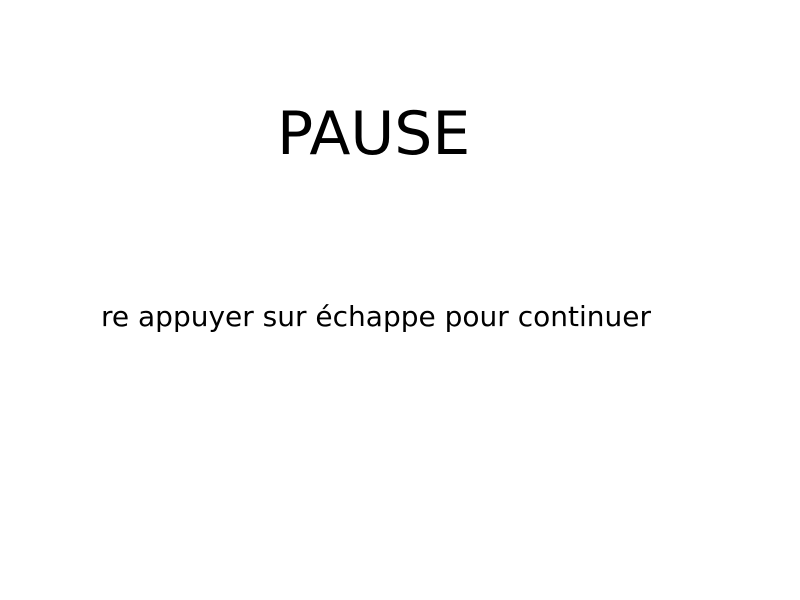 This screenshot has height=600, width=800. Describe the element at coordinates (374, 134) in the screenshot. I see `pause-title: PAUSE` at that location.